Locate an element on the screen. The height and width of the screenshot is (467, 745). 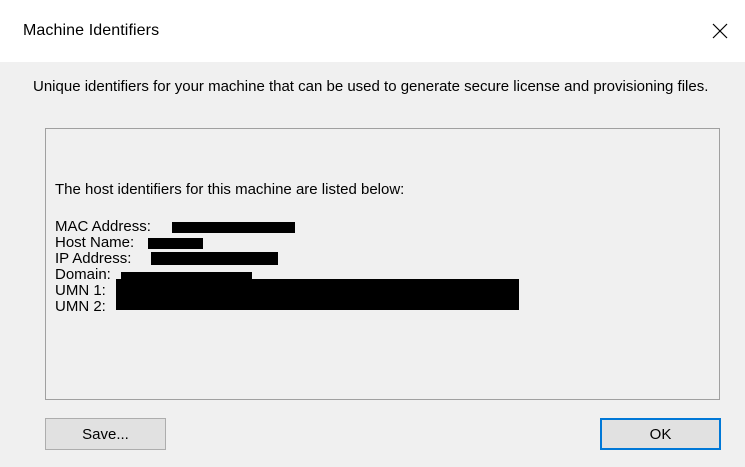
domain-label: Domain: is located at coordinates (83, 274).